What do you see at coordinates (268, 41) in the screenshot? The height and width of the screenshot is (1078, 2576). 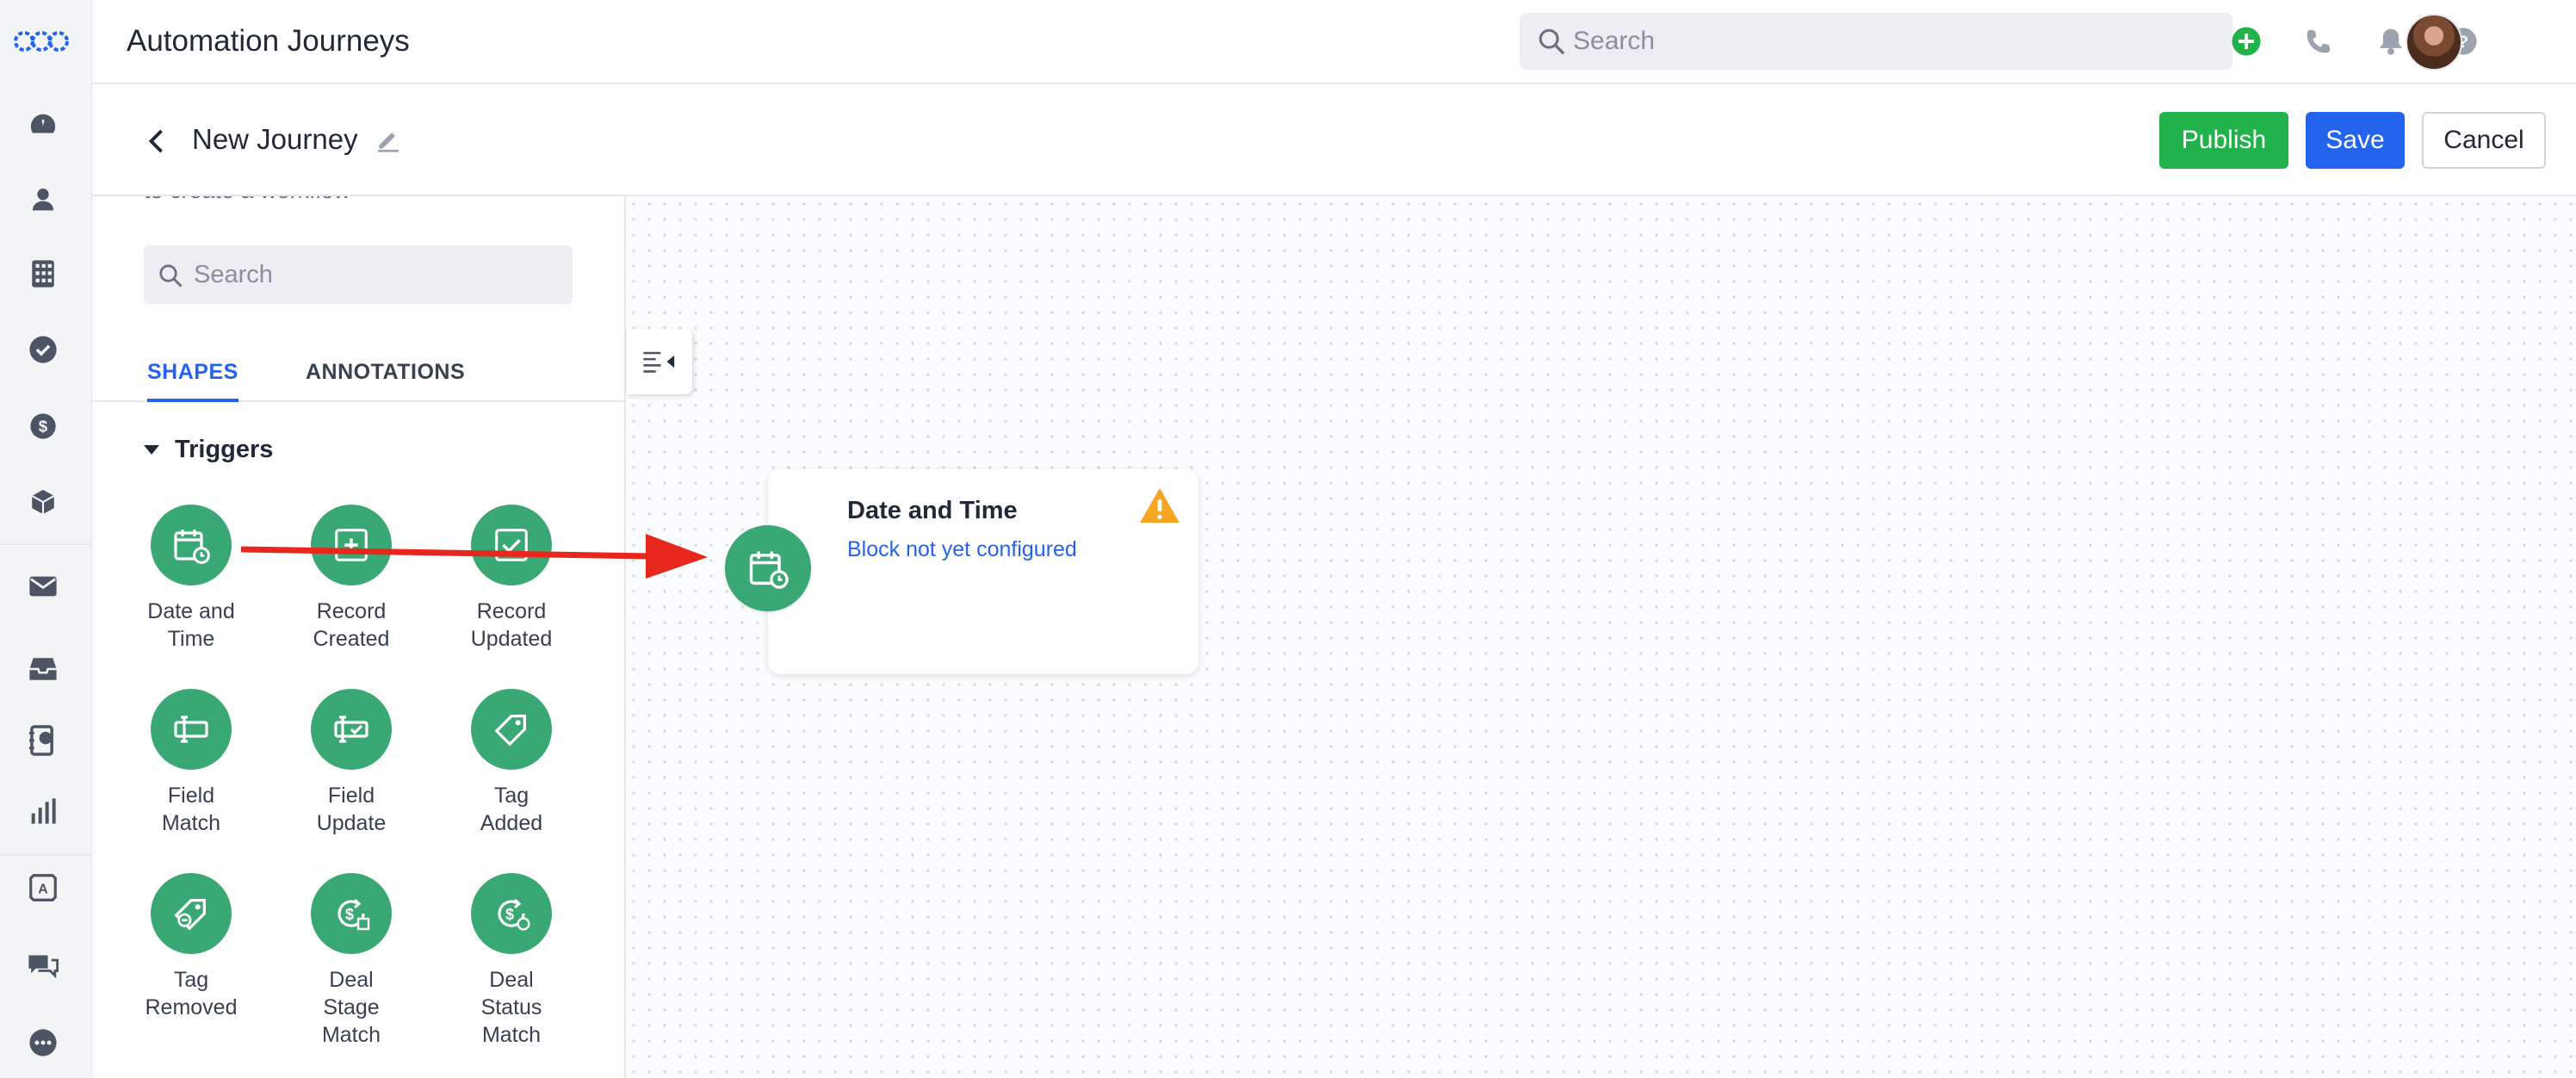 I see `app-title: Automation Journeys` at bounding box center [268, 41].